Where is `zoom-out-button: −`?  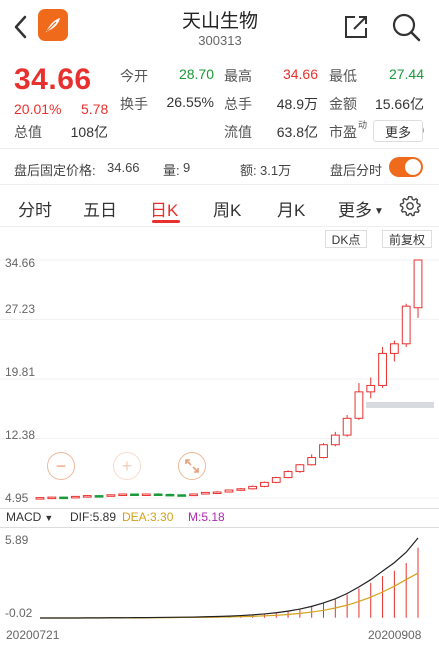
zoom-out-button: − is located at coordinates (61, 466).